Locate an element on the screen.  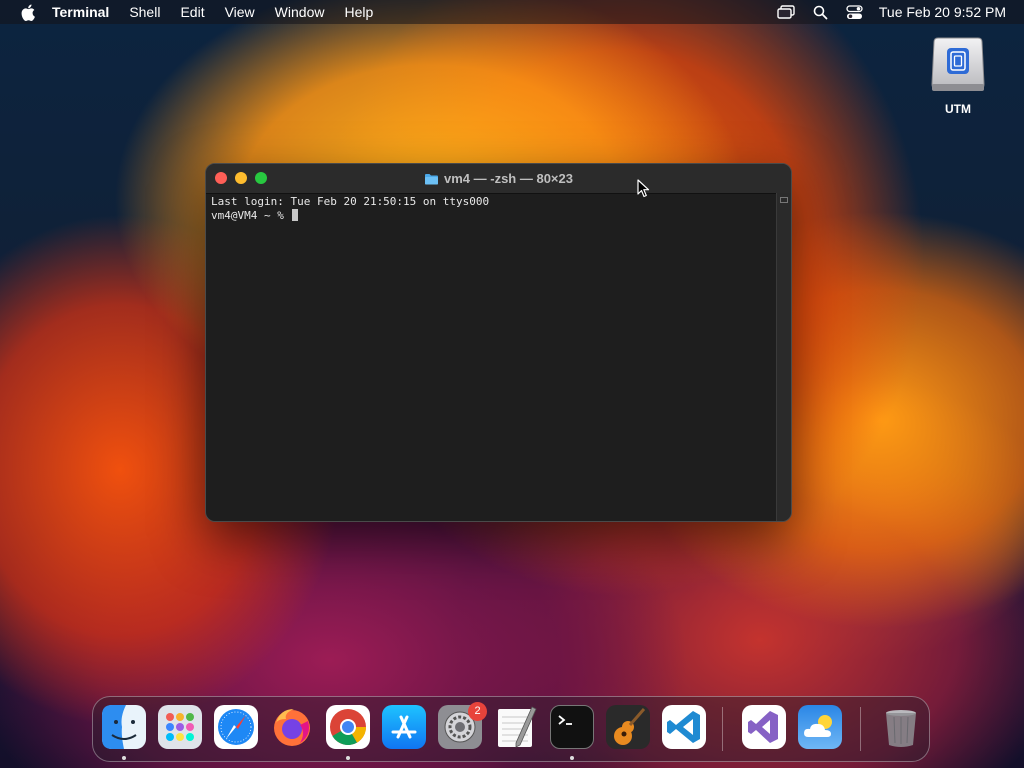
firefox-icon is located at coordinates (292, 727).